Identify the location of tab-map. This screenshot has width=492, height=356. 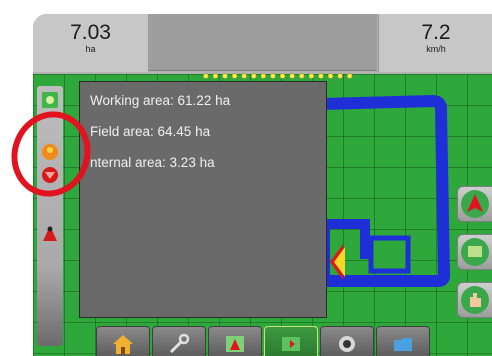
(291, 341).